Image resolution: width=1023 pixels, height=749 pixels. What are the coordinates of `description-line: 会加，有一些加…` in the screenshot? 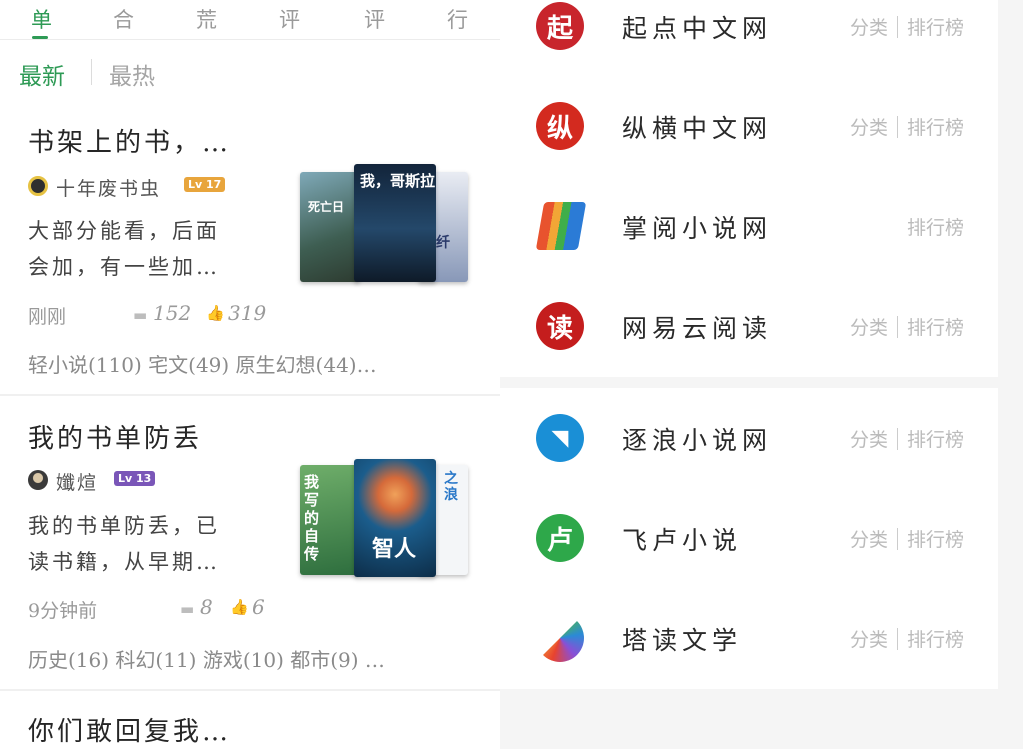 It's located at (124, 267).